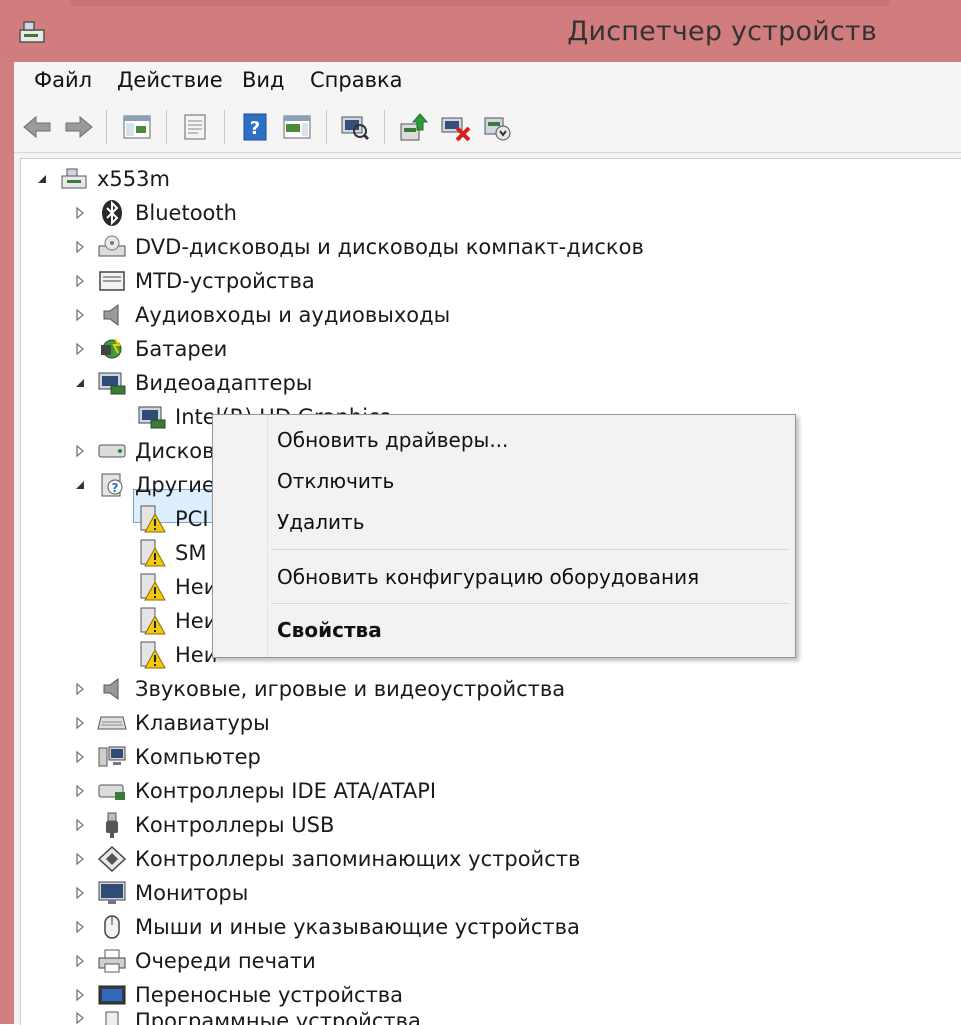 The image size is (961, 1025). Describe the element at coordinates (530, 603) in the screenshot. I see `context-menu-separator` at that location.